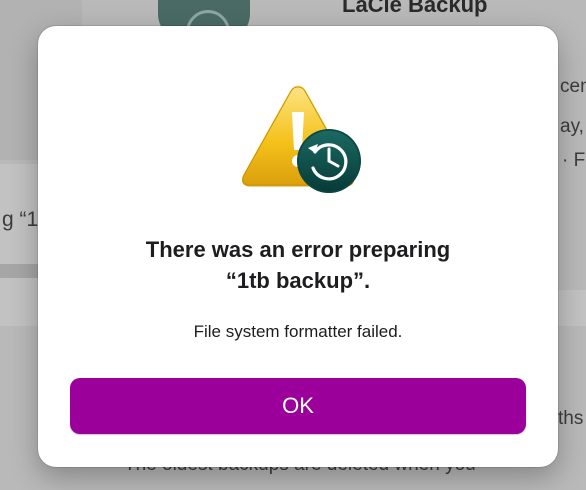 The height and width of the screenshot is (490, 586). I want to click on background-divider, so click(20, 271).